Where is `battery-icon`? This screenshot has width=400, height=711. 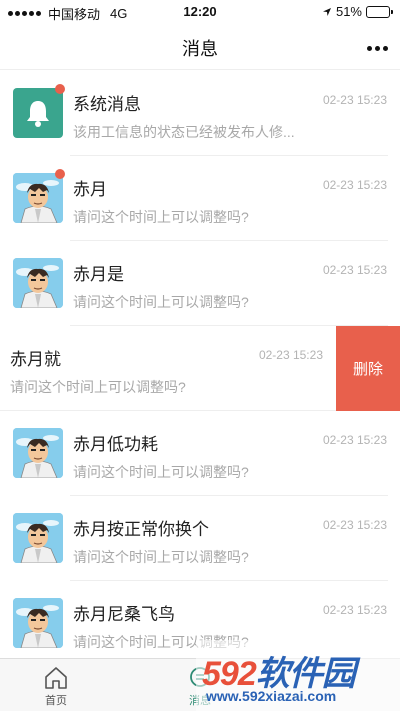
battery-icon is located at coordinates (379, 11).